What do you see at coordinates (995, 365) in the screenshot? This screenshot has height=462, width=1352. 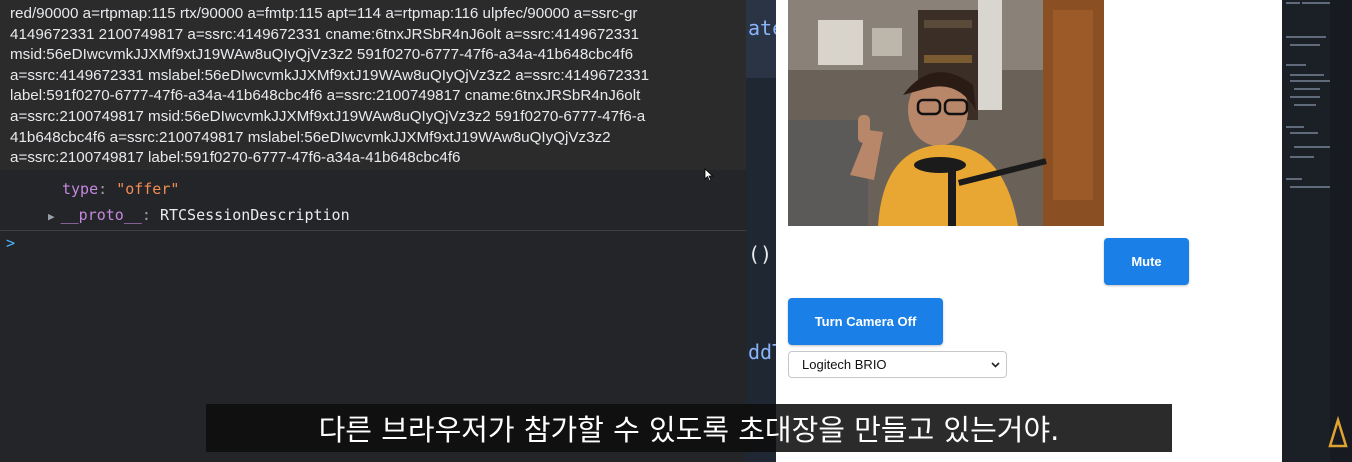 I see `chevron-down-icon` at bounding box center [995, 365].